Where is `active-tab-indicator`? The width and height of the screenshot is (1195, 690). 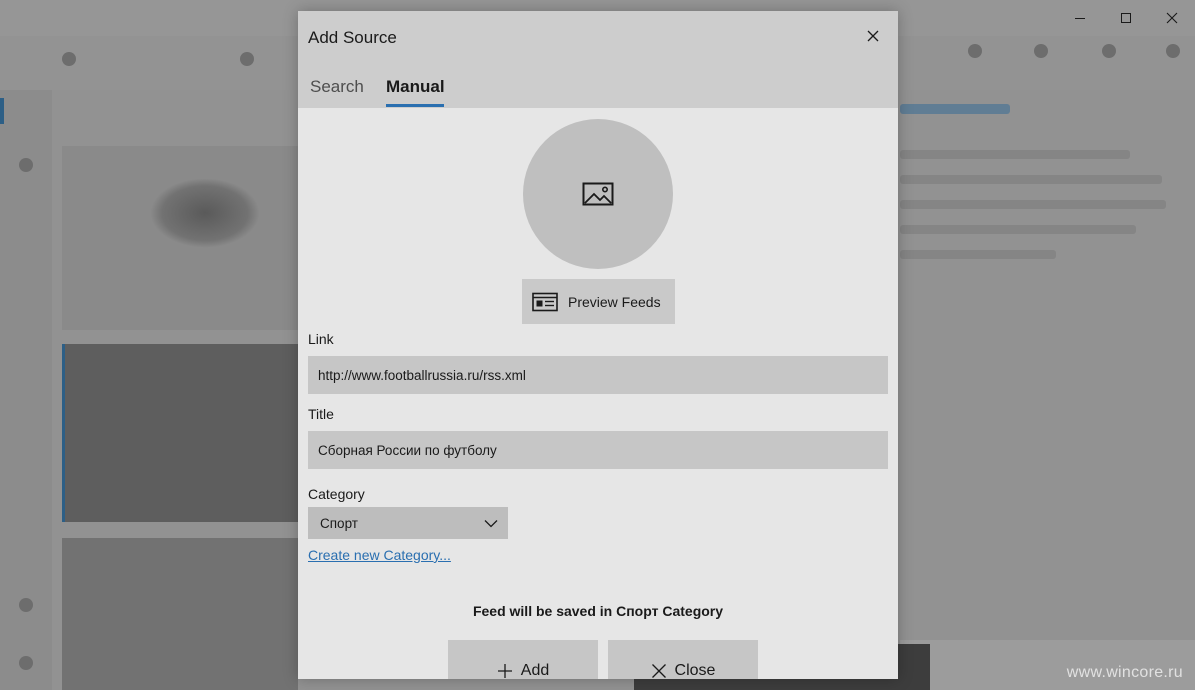 active-tab-indicator is located at coordinates (415, 105).